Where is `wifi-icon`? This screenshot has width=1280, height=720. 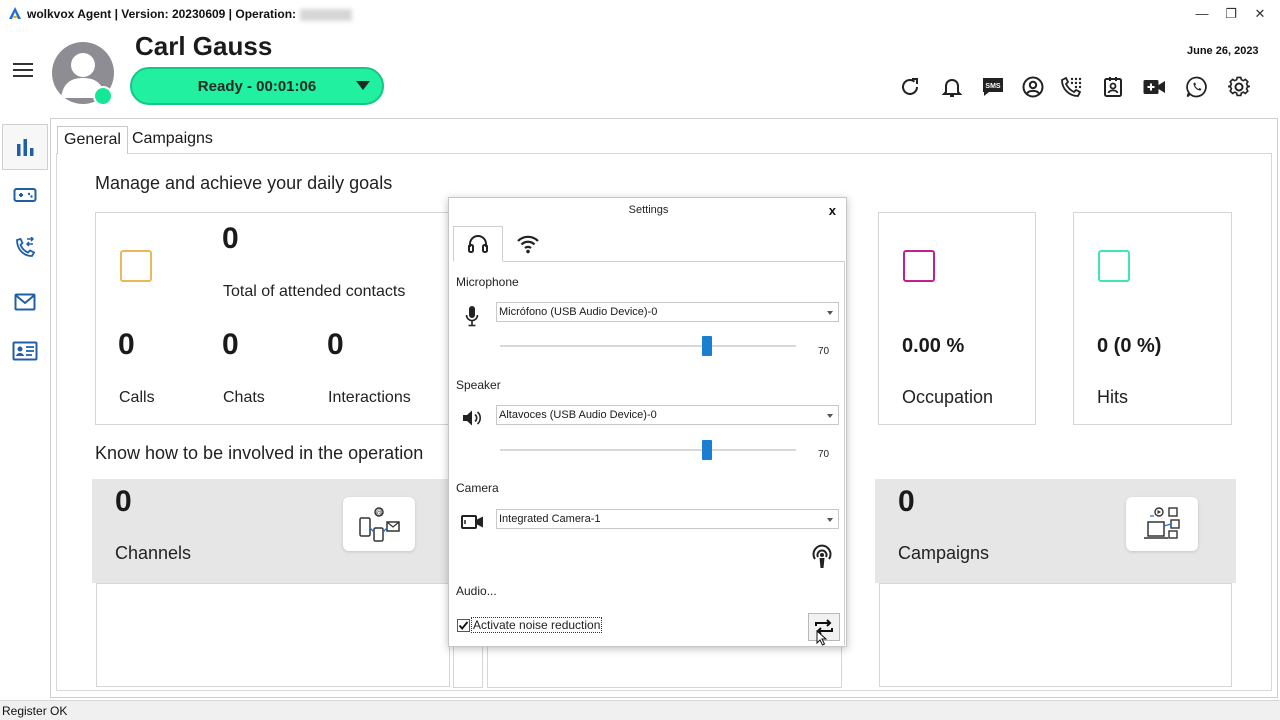 wifi-icon is located at coordinates (528, 244).